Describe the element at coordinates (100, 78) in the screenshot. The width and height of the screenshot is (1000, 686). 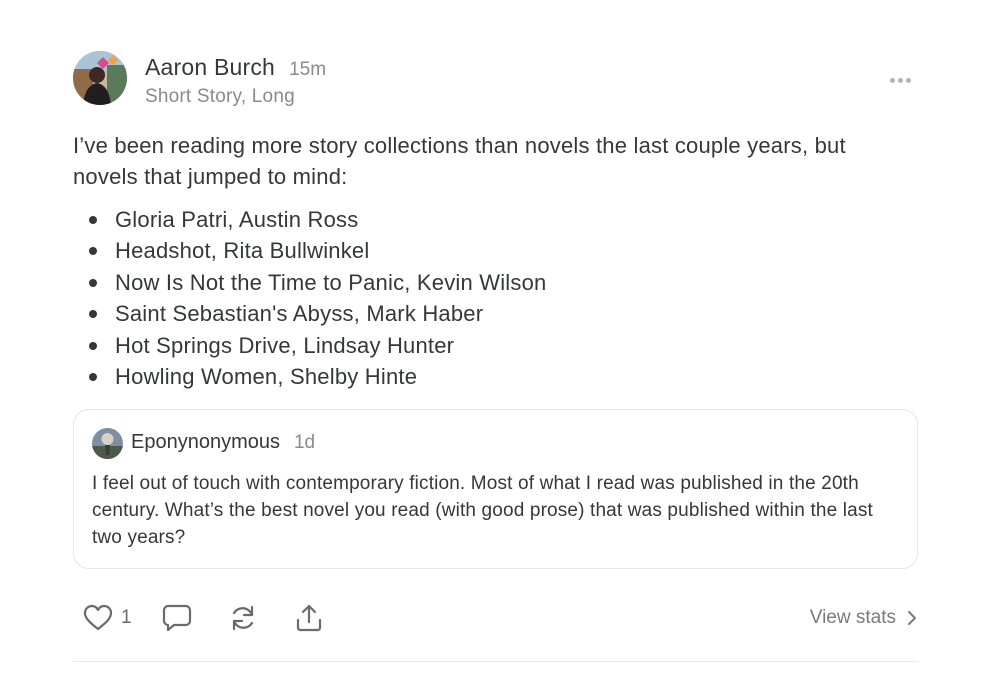
I see `author-avatar` at that location.